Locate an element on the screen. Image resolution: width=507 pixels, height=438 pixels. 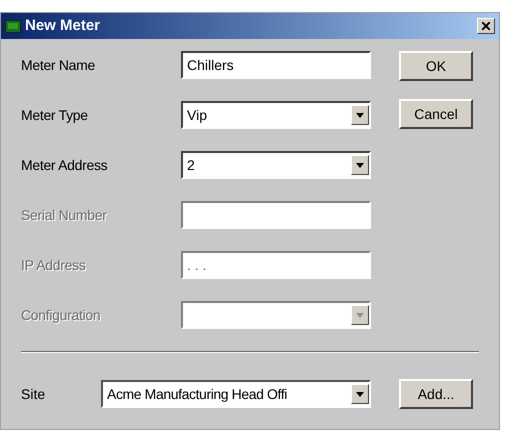
dropdown-field: Acme Manufacturing Head Offi is located at coordinates (236, 394).